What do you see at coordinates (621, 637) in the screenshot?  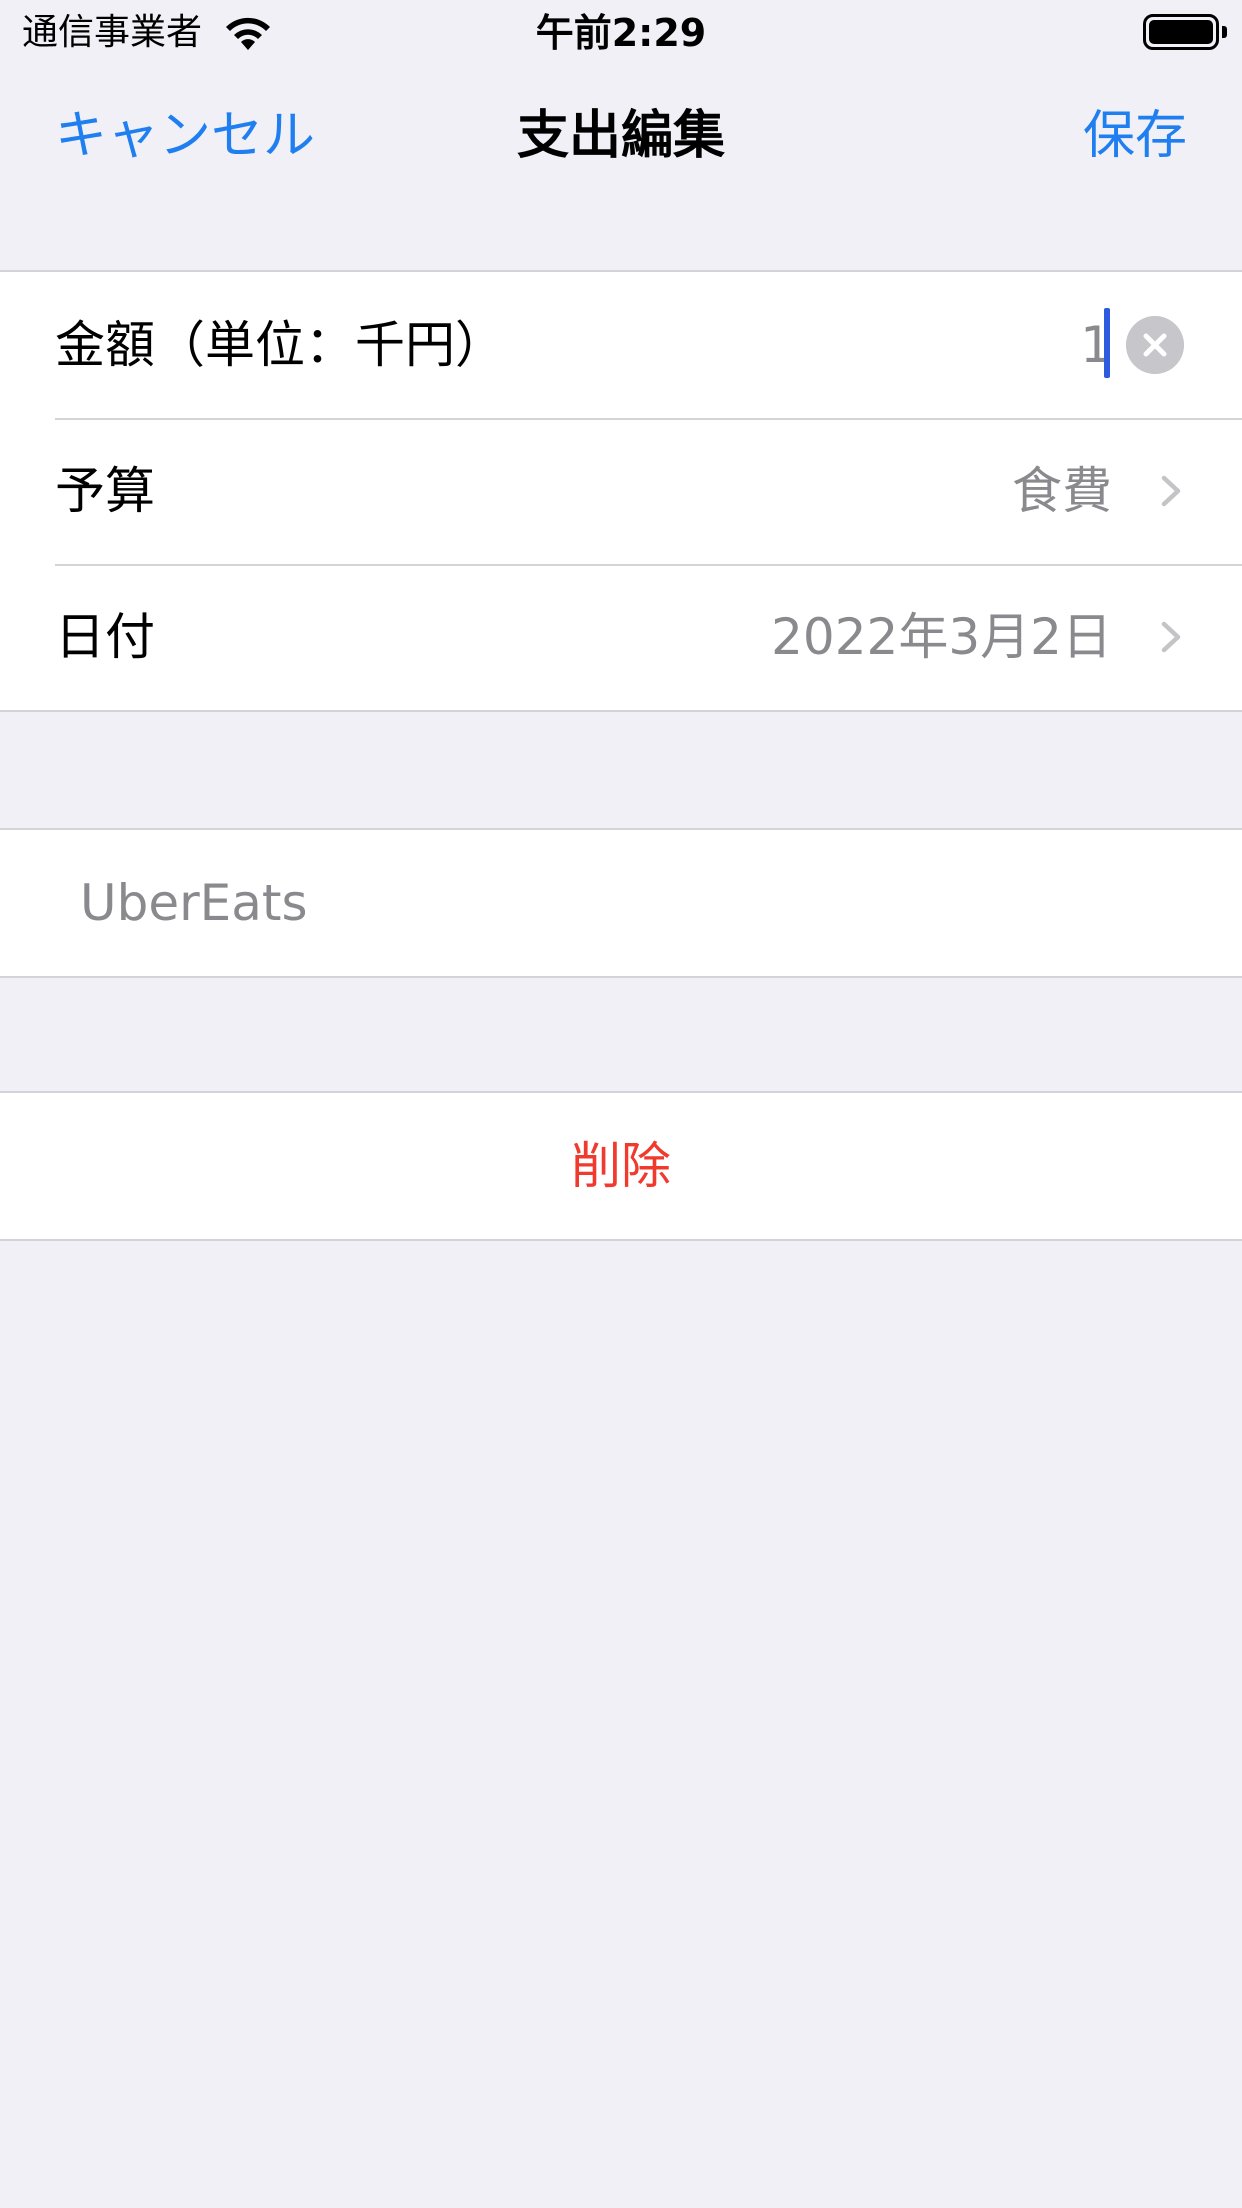 I see `date-row: 日付 2022年3月2日` at bounding box center [621, 637].